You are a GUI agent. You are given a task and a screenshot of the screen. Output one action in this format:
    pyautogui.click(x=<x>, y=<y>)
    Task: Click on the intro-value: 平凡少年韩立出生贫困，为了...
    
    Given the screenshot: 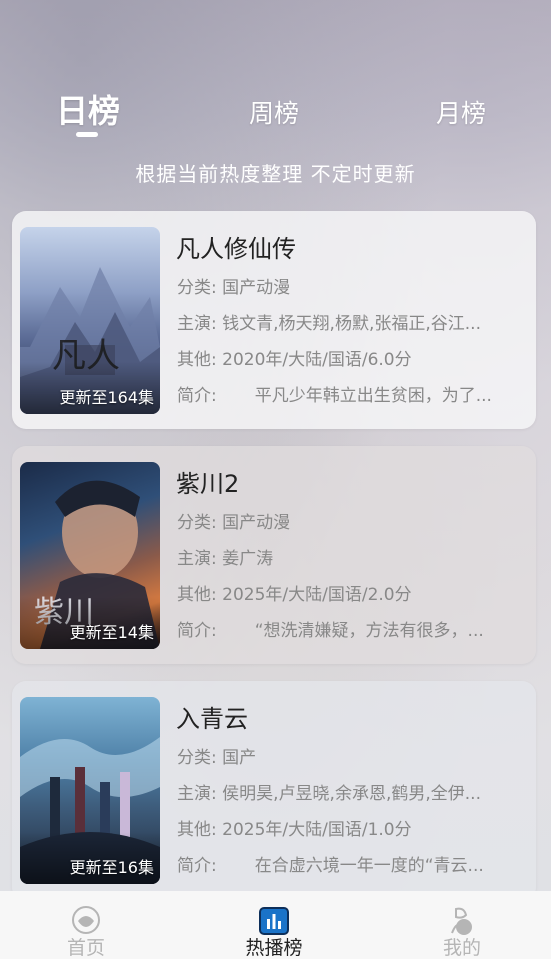 What is the action you would take?
    pyautogui.click(x=373, y=396)
    